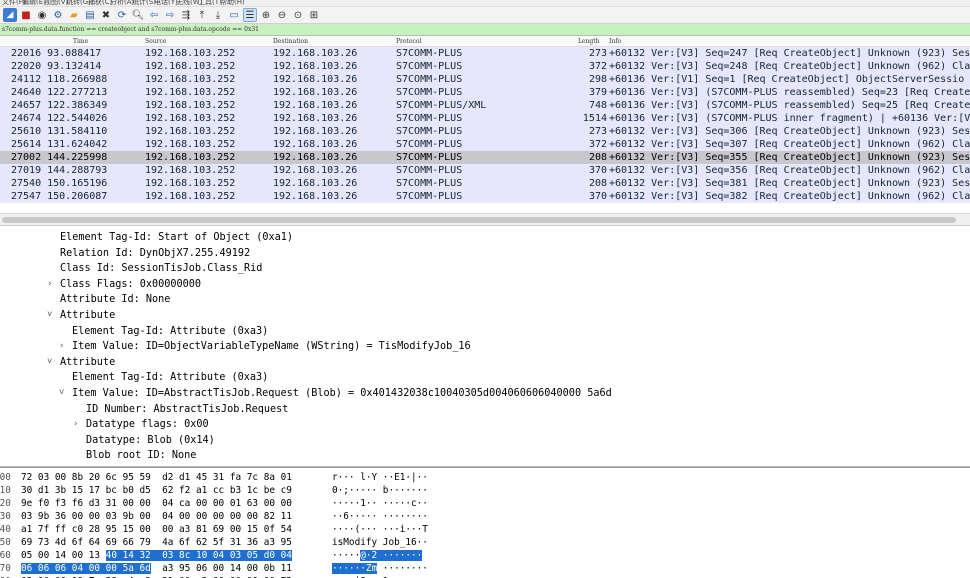 The image size is (970, 578). I want to click on menu-item: 工具(T), so click(210, 3).